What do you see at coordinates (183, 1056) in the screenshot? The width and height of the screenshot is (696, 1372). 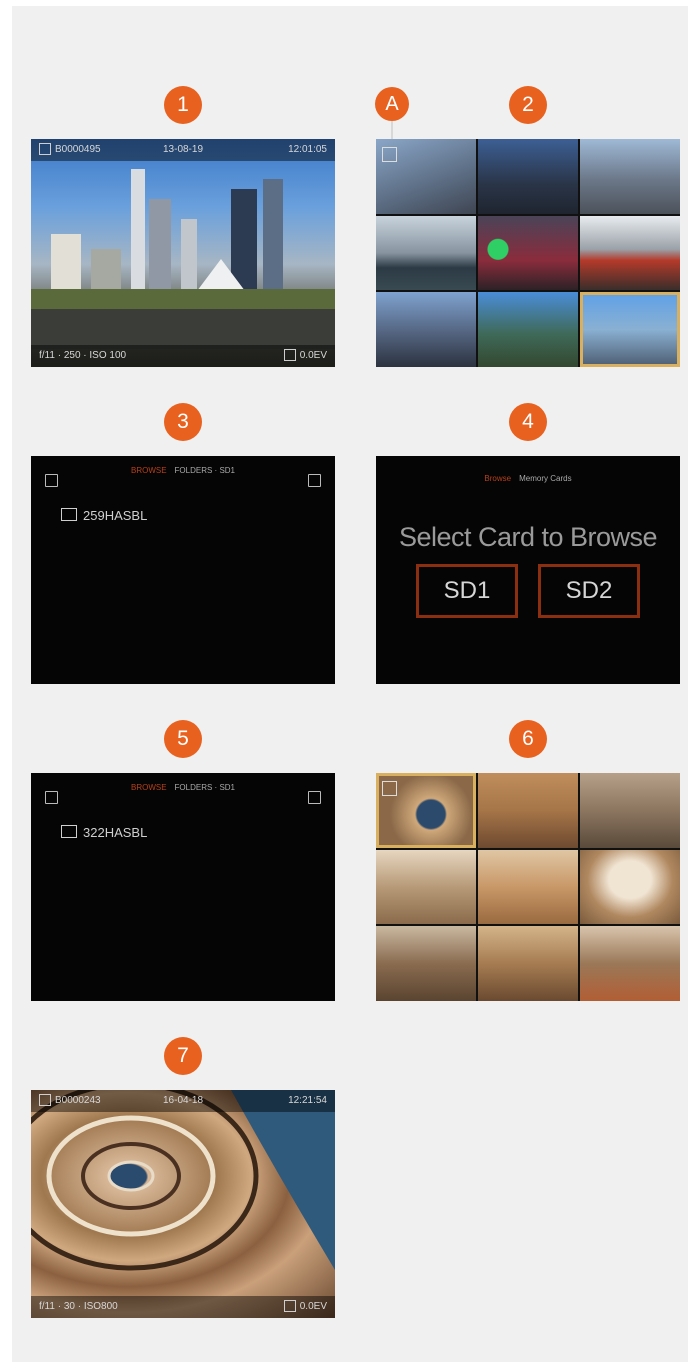 I see `step-badge-7: 7` at bounding box center [183, 1056].